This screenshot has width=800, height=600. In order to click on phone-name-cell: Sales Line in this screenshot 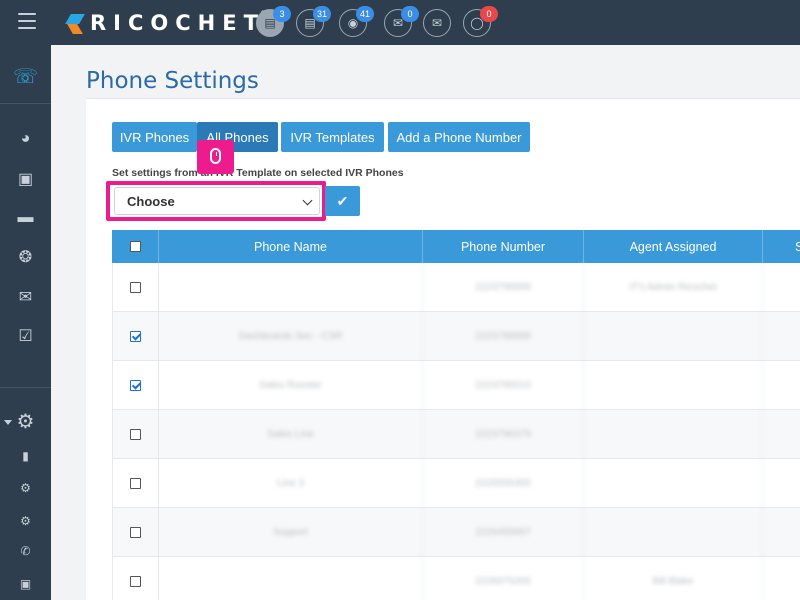, I will do `click(291, 434)`.